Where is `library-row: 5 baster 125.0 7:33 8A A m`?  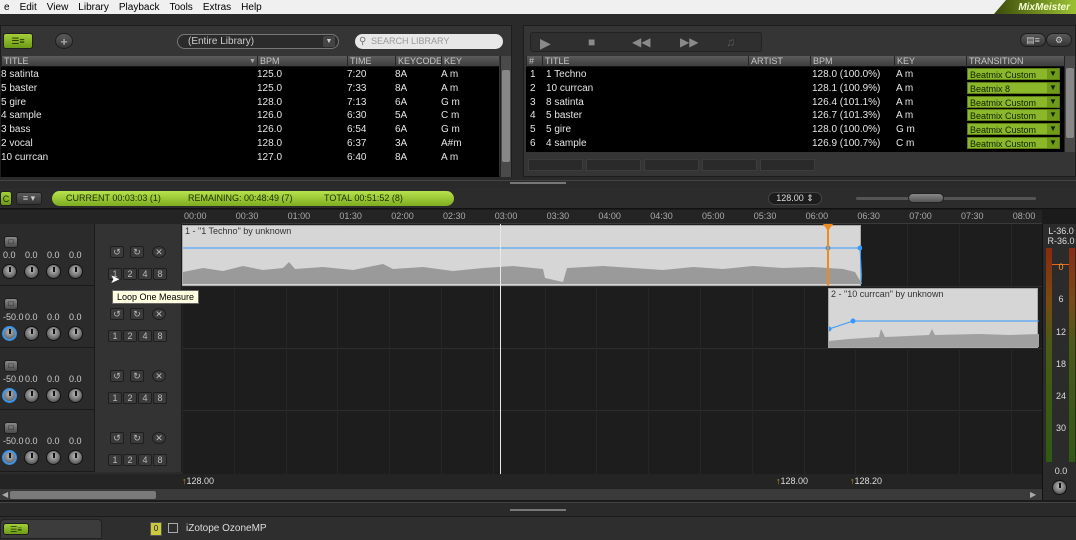
library-row: 5 baster 125.0 7:33 8A A m is located at coordinates (250, 89).